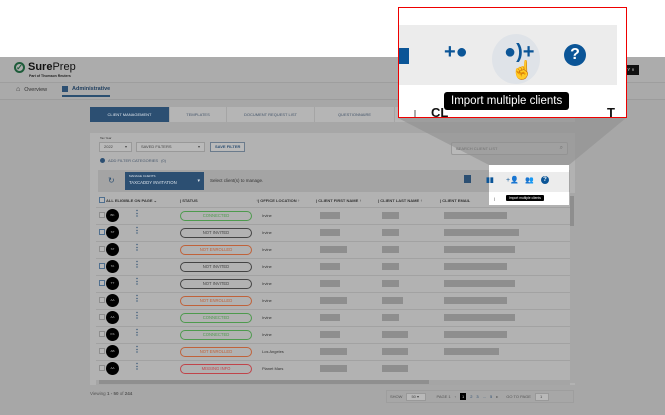 This screenshot has height=415, width=665. I want to click on refresh-icon: ↻, so click(111, 180).